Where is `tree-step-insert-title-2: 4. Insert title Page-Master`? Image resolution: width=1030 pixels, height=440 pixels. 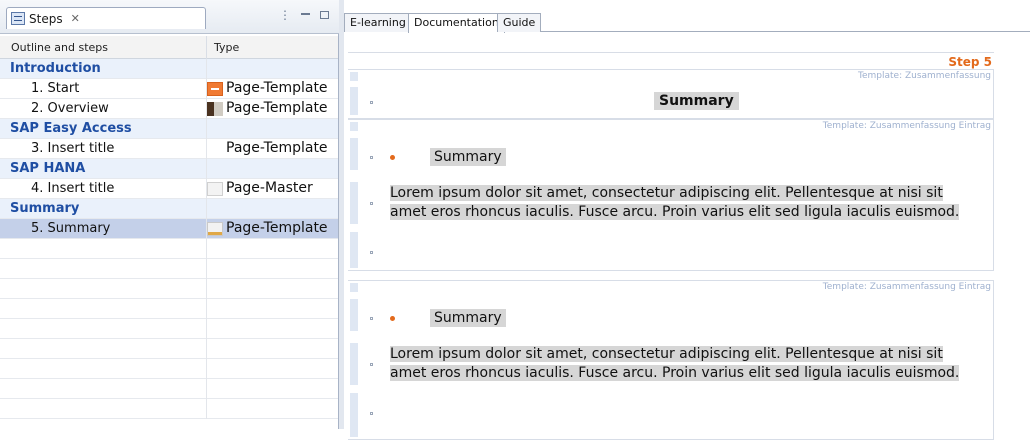
tree-step-insert-title-2: 4. Insert title Page-Master is located at coordinates (169, 189).